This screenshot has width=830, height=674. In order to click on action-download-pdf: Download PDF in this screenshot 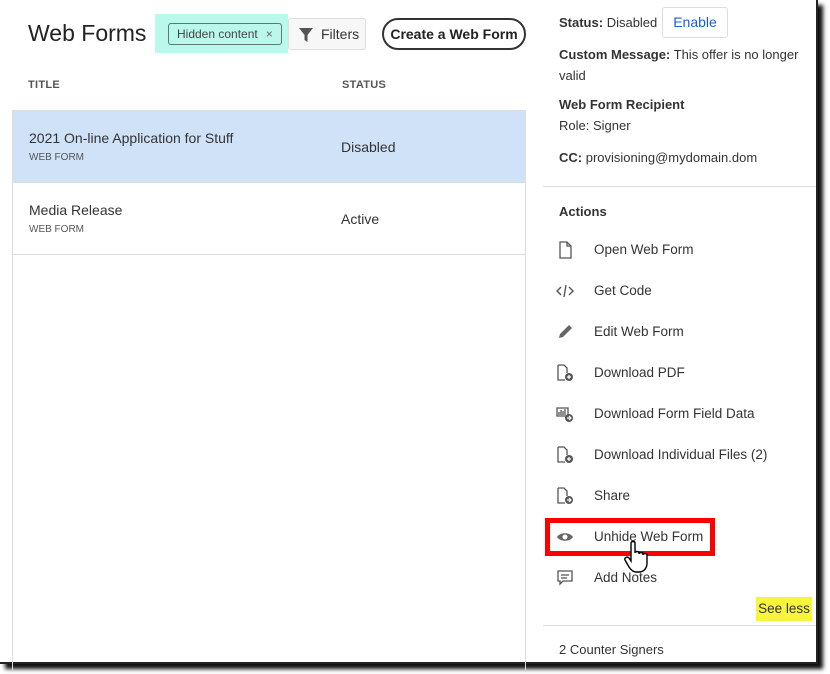, I will do `click(679, 373)`.